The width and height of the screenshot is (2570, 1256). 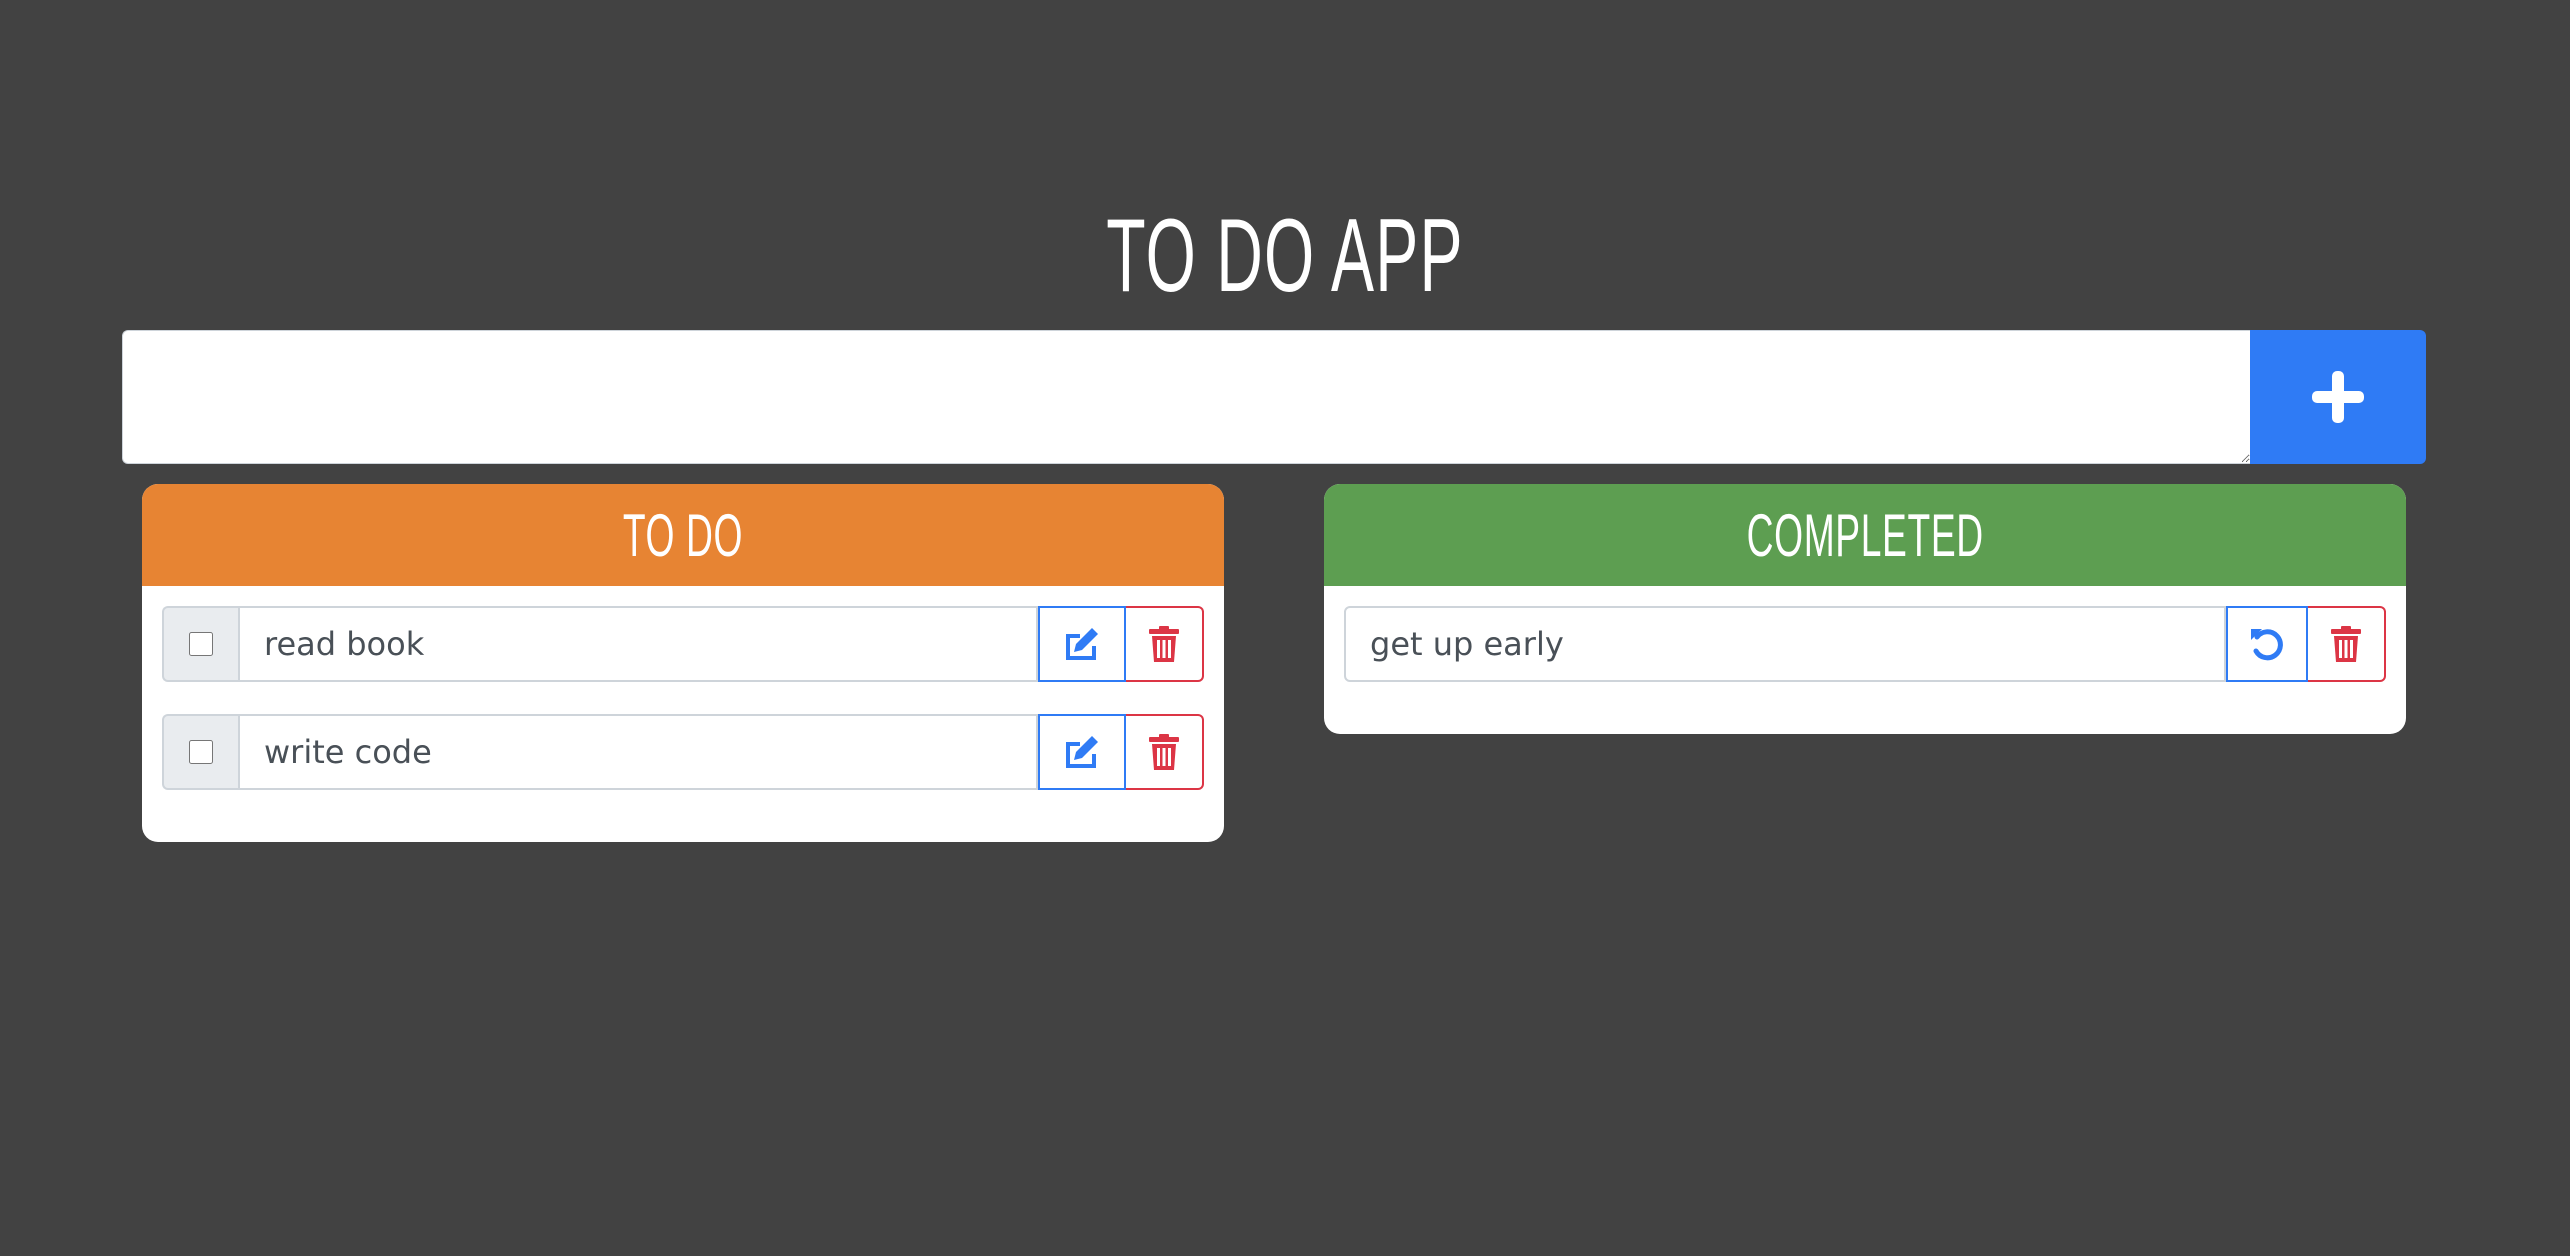 I want to click on undo-icon, so click(x=2267, y=645).